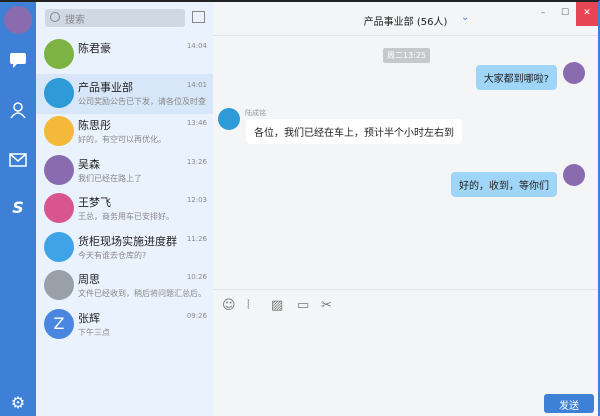 The width and height of the screenshot is (600, 416). Describe the element at coordinates (142, 293) in the screenshot. I see `conversation-preview: 文件已经收到，稍后将问题汇总后。` at that location.